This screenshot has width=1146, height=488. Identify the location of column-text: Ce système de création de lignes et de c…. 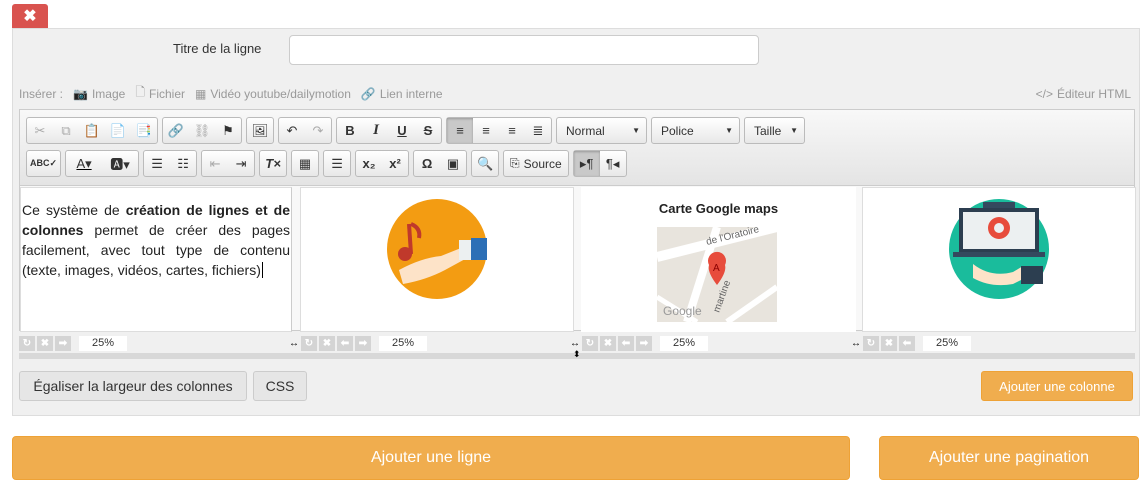
(156, 234).